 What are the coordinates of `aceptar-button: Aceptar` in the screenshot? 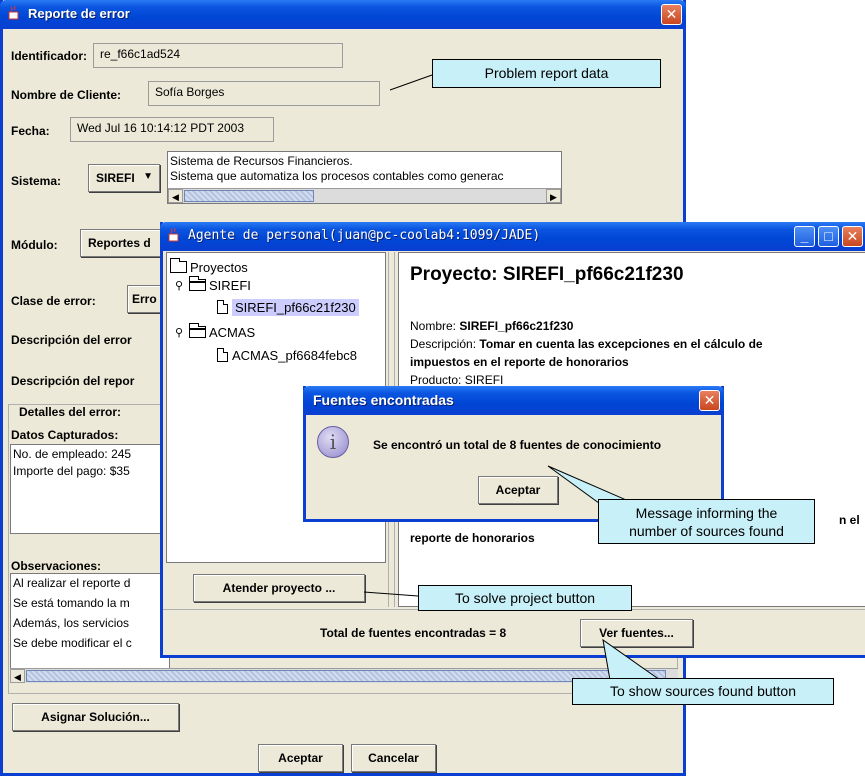 It's located at (300, 758).